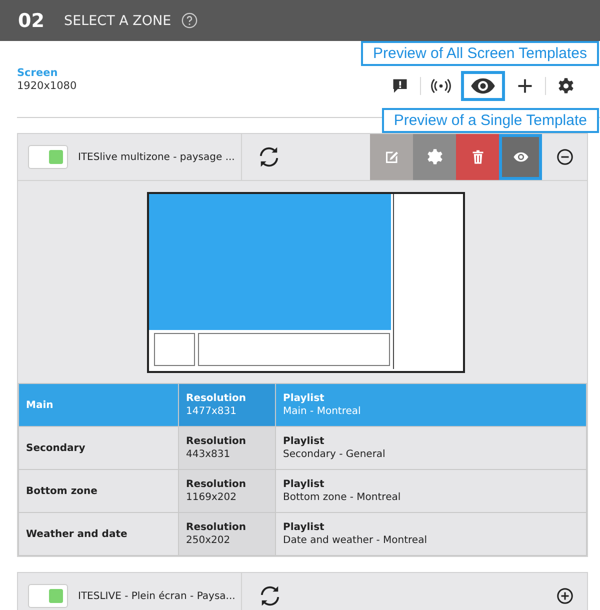  What do you see at coordinates (483, 86) in the screenshot?
I see `eye-button` at bounding box center [483, 86].